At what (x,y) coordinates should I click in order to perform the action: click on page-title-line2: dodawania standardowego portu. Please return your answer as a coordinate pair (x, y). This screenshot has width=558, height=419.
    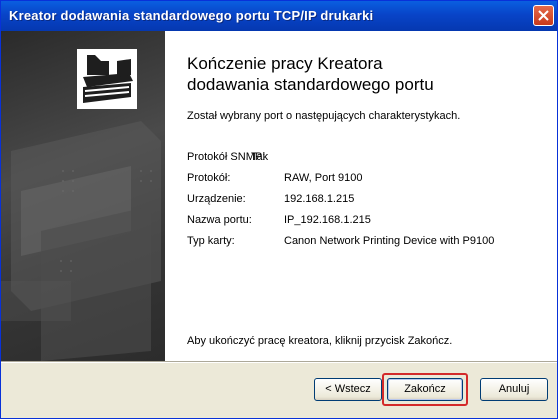
    Looking at the image, I should click on (310, 84).